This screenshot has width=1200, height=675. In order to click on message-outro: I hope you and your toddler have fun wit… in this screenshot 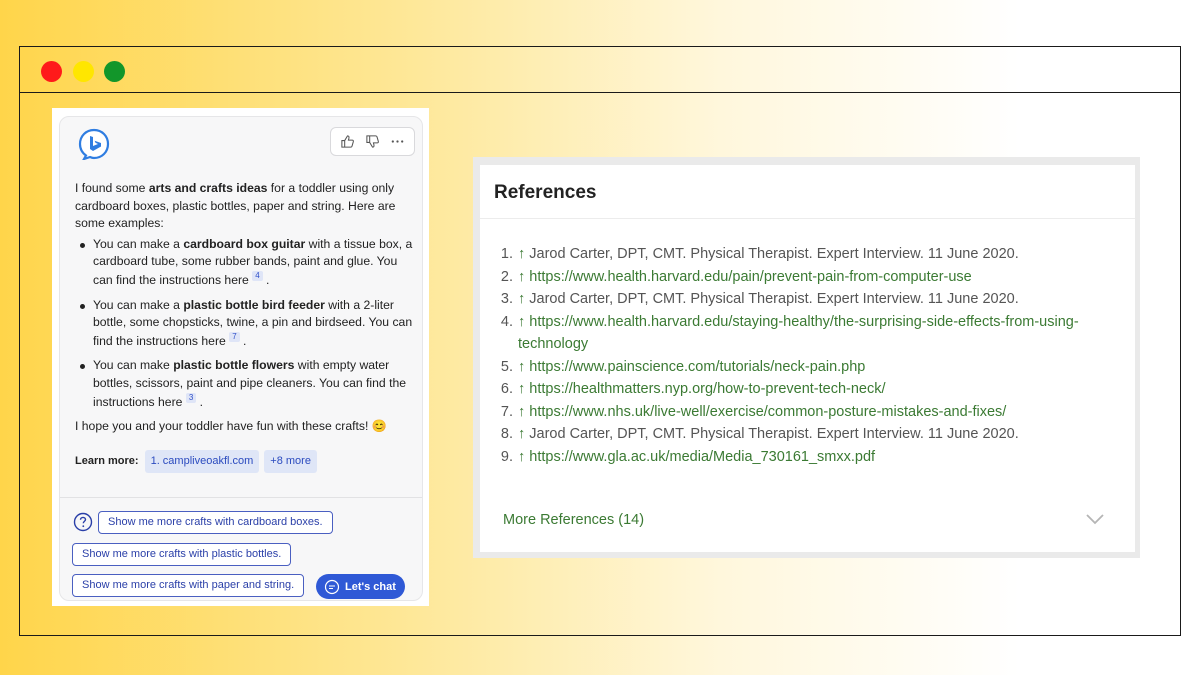, I will do `click(231, 426)`.